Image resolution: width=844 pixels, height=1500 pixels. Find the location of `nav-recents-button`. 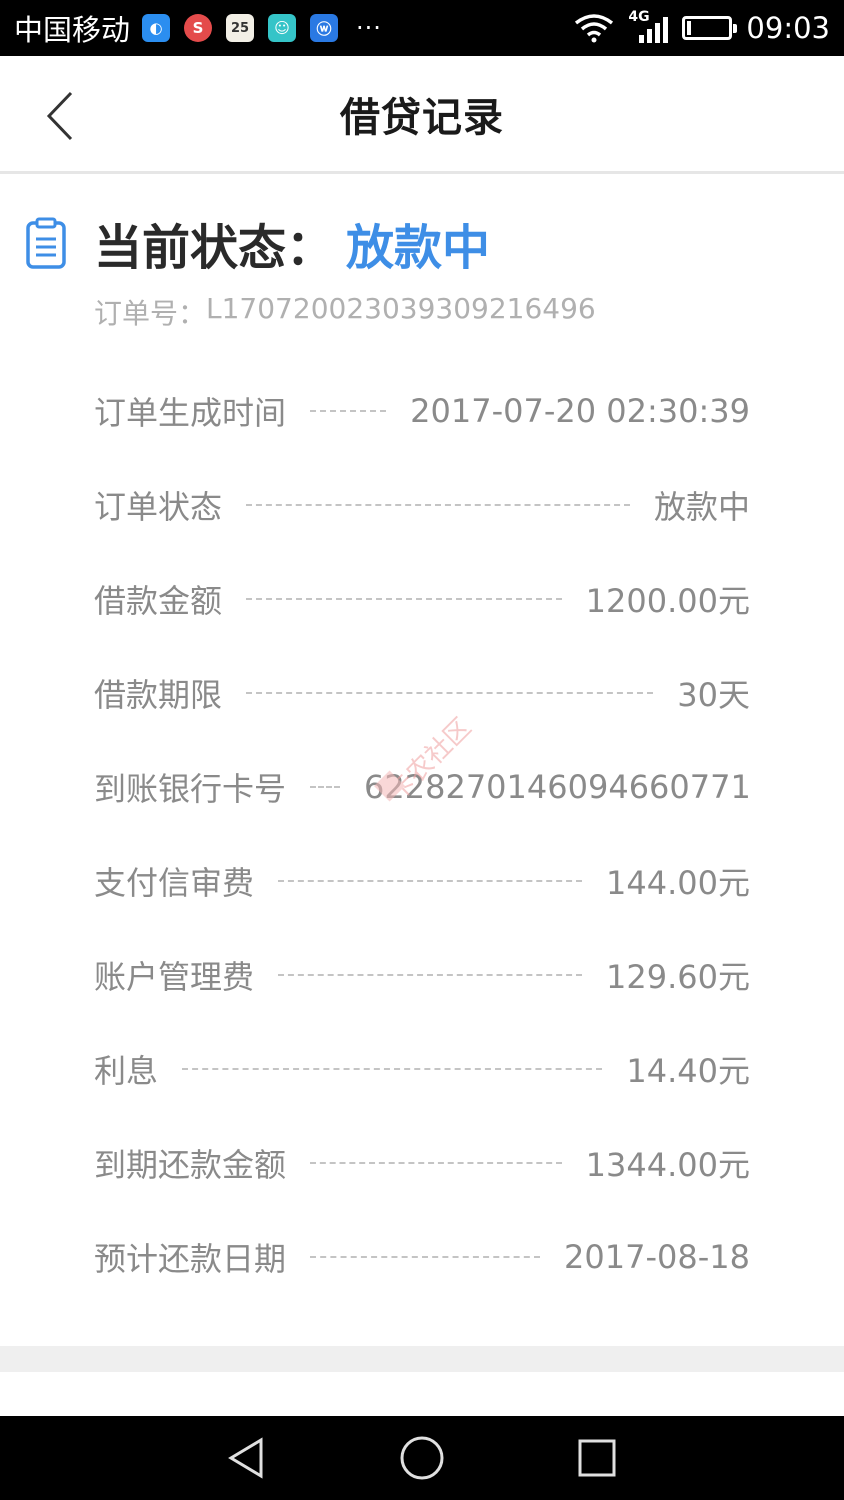

nav-recents-button is located at coordinates (597, 1458).